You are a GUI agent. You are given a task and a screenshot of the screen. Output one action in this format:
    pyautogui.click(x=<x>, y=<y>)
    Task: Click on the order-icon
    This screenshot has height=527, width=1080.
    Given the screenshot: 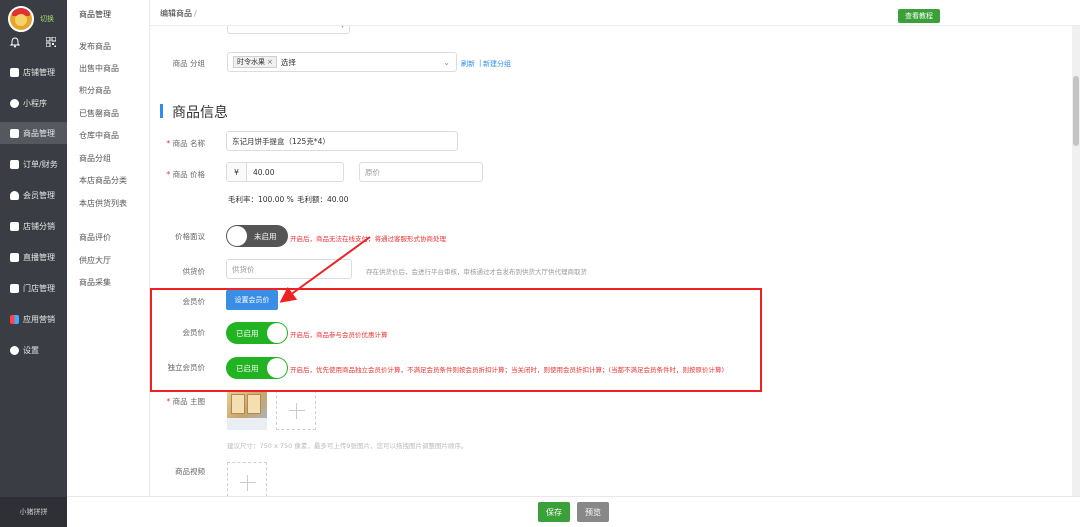 What is the action you would take?
    pyautogui.click(x=14, y=164)
    